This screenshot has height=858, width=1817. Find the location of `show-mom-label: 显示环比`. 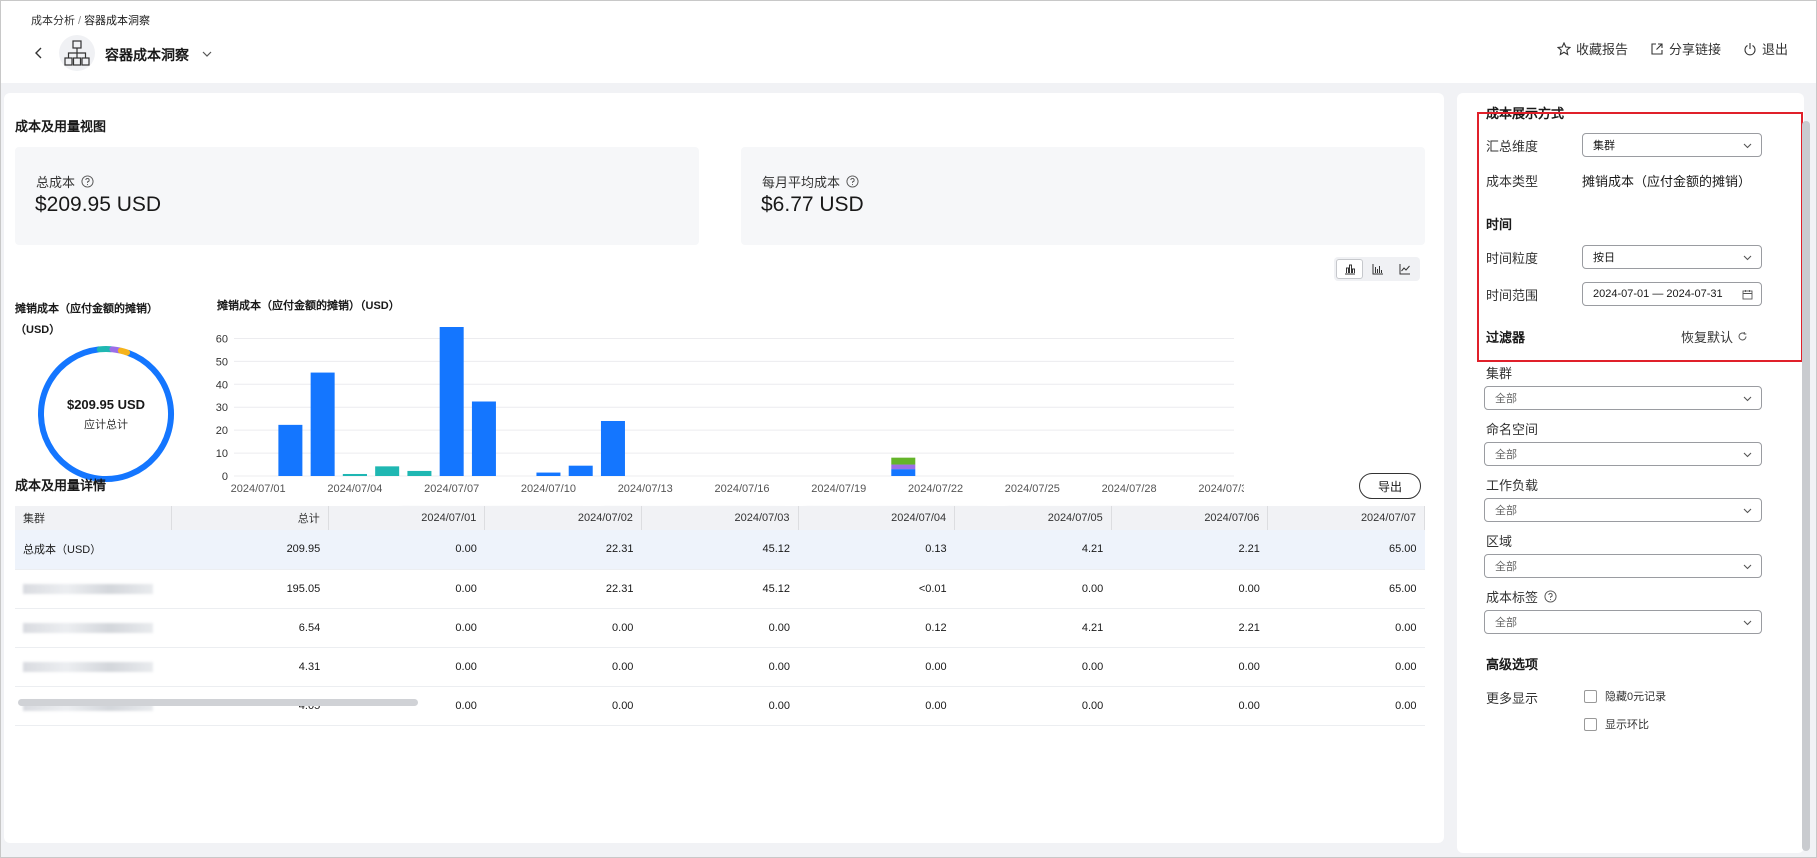

show-mom-label: 显示环比 is located at coordinates (1627, 725).